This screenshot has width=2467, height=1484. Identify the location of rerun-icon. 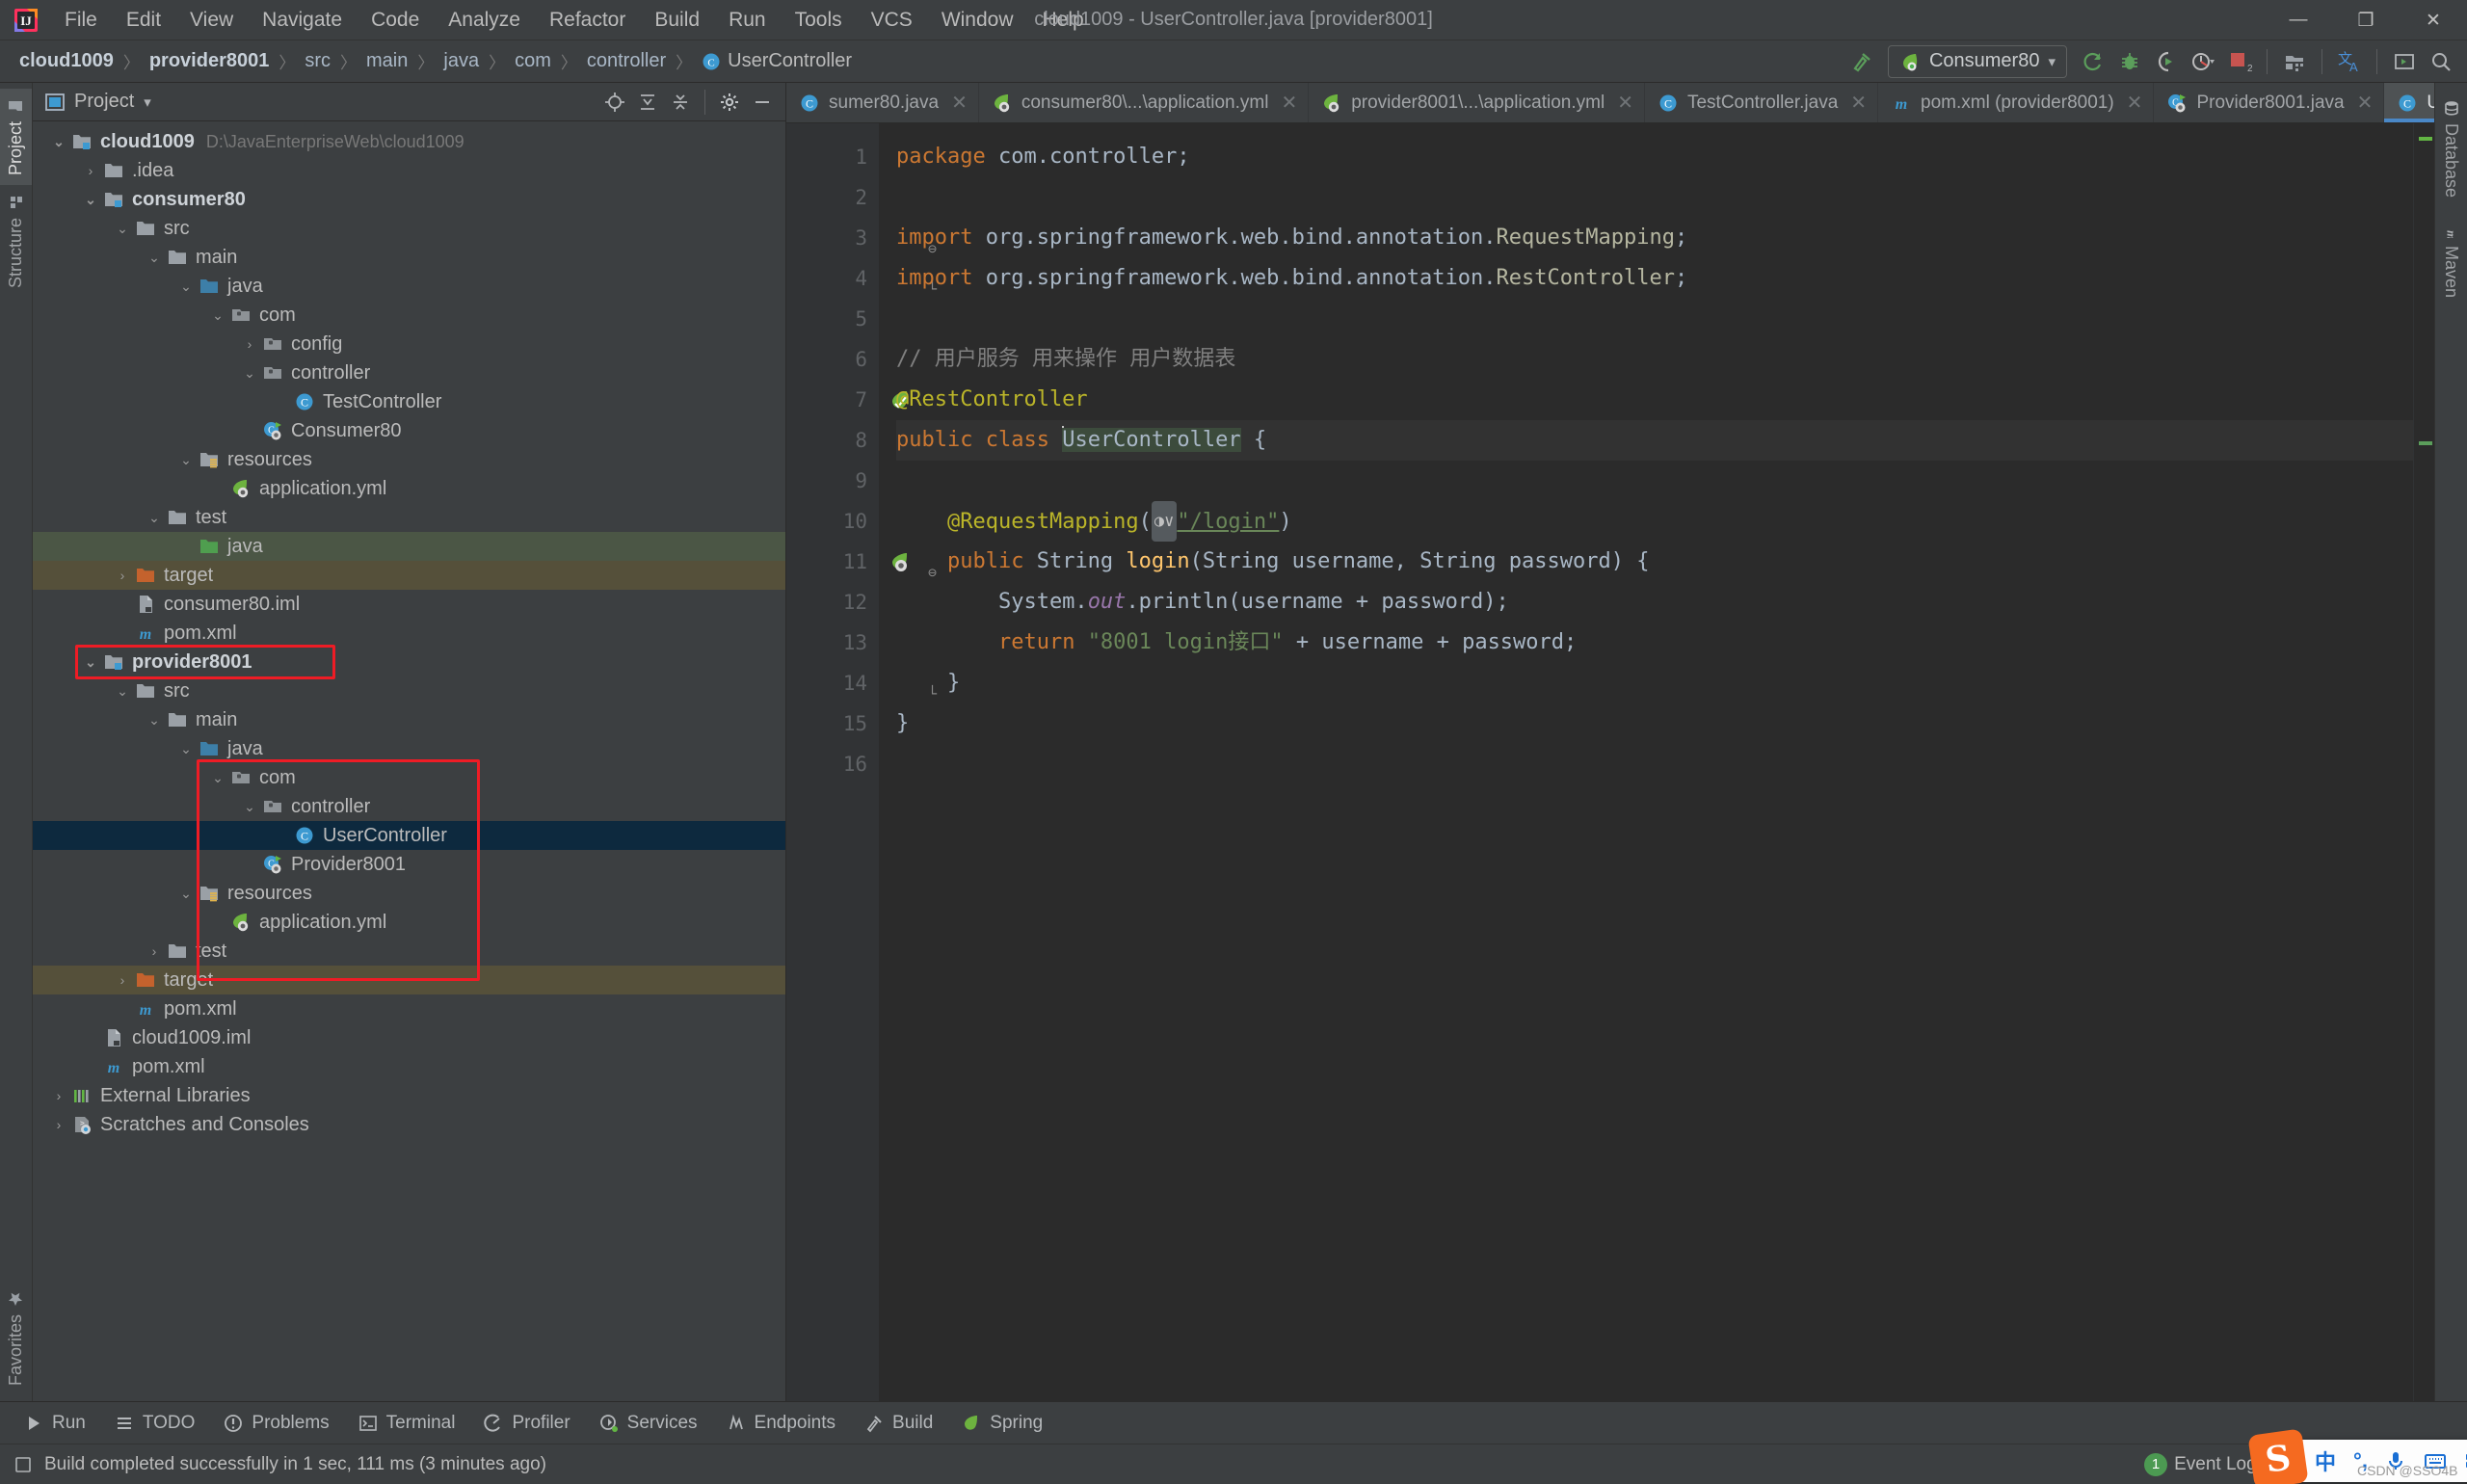
(2093, 61).